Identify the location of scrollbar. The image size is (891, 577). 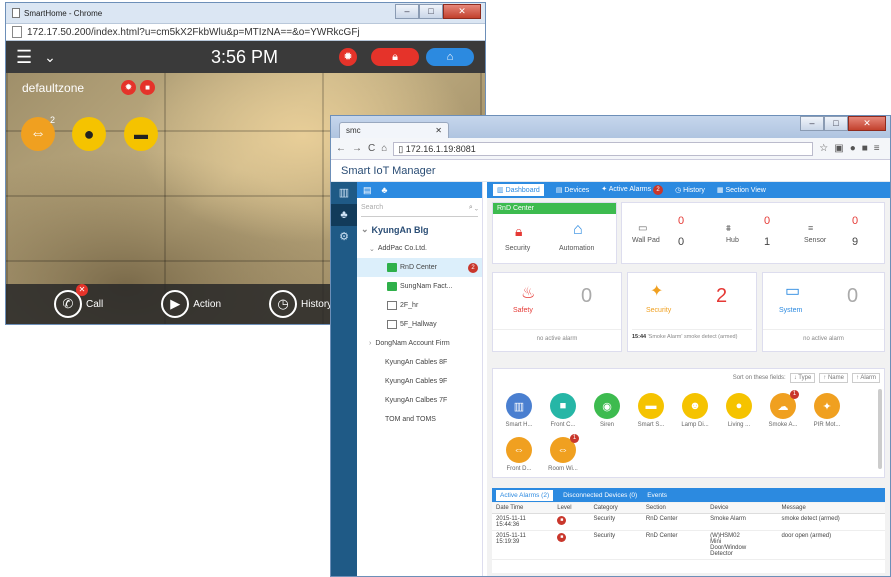
(880, 429).